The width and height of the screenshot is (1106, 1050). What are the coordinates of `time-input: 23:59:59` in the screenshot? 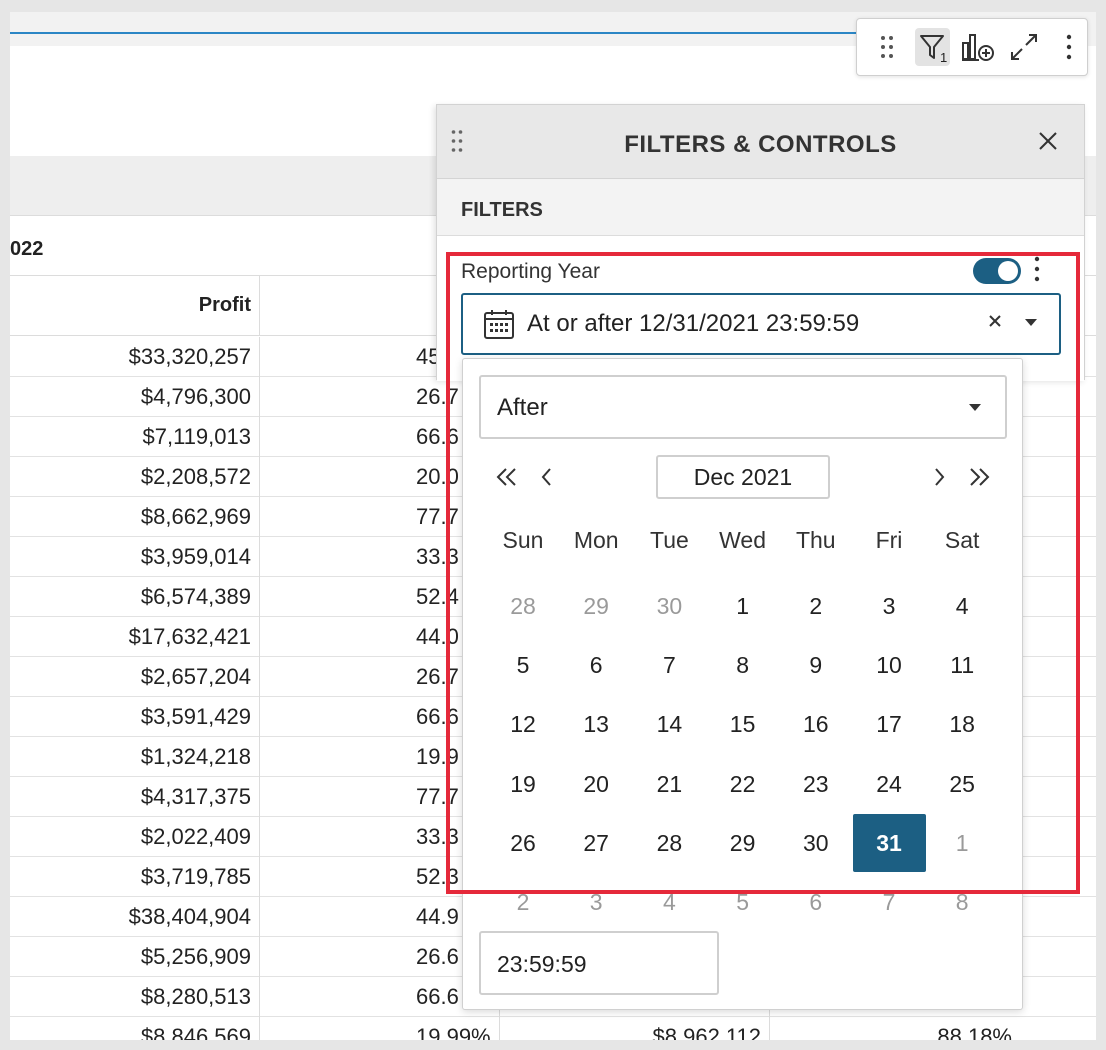 It's located at (599, 963).